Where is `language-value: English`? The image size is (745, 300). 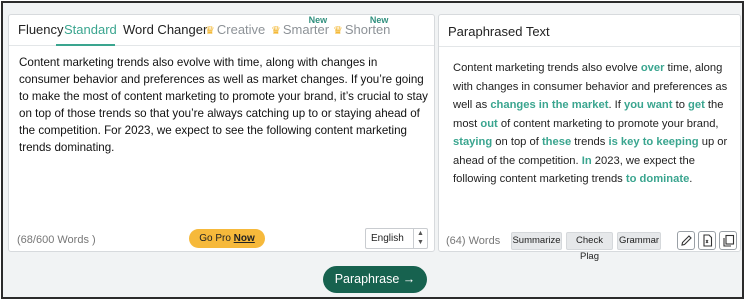
language-value: English is located at coordinates (387, 238).